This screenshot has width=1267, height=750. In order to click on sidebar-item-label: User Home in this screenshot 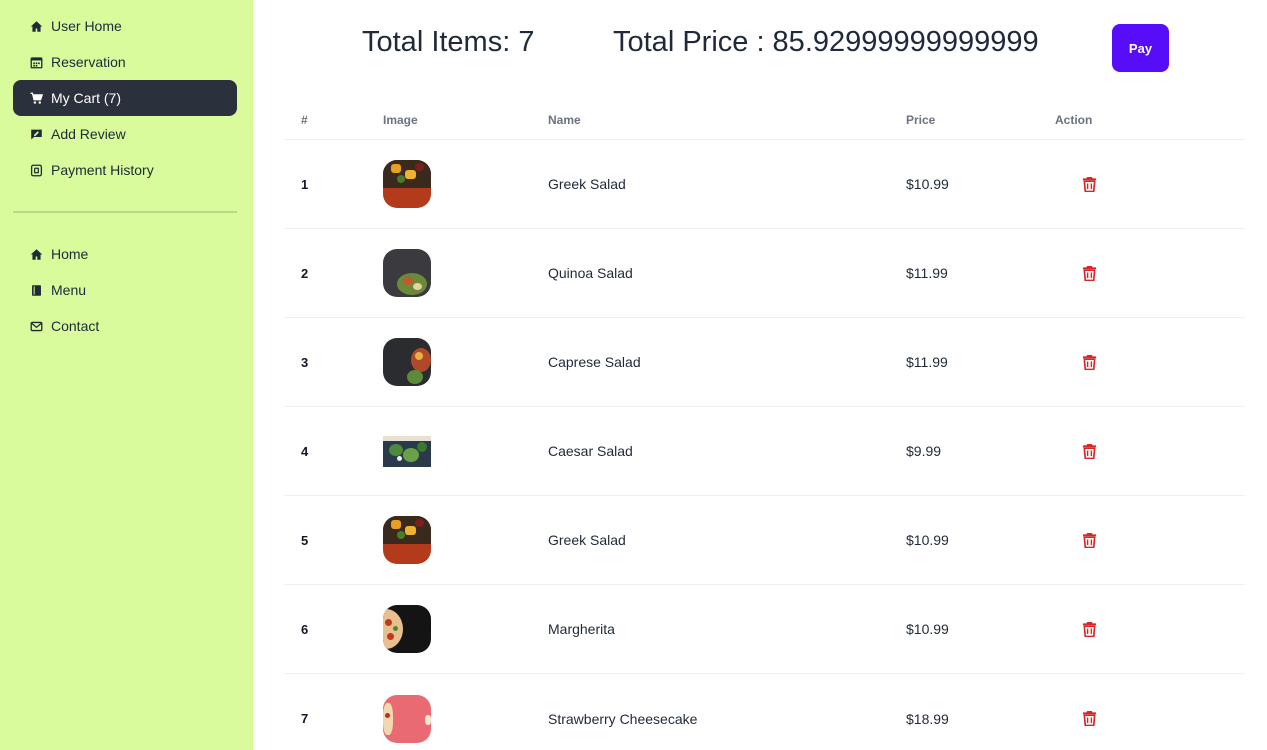, I will do `click(86, 26)`.